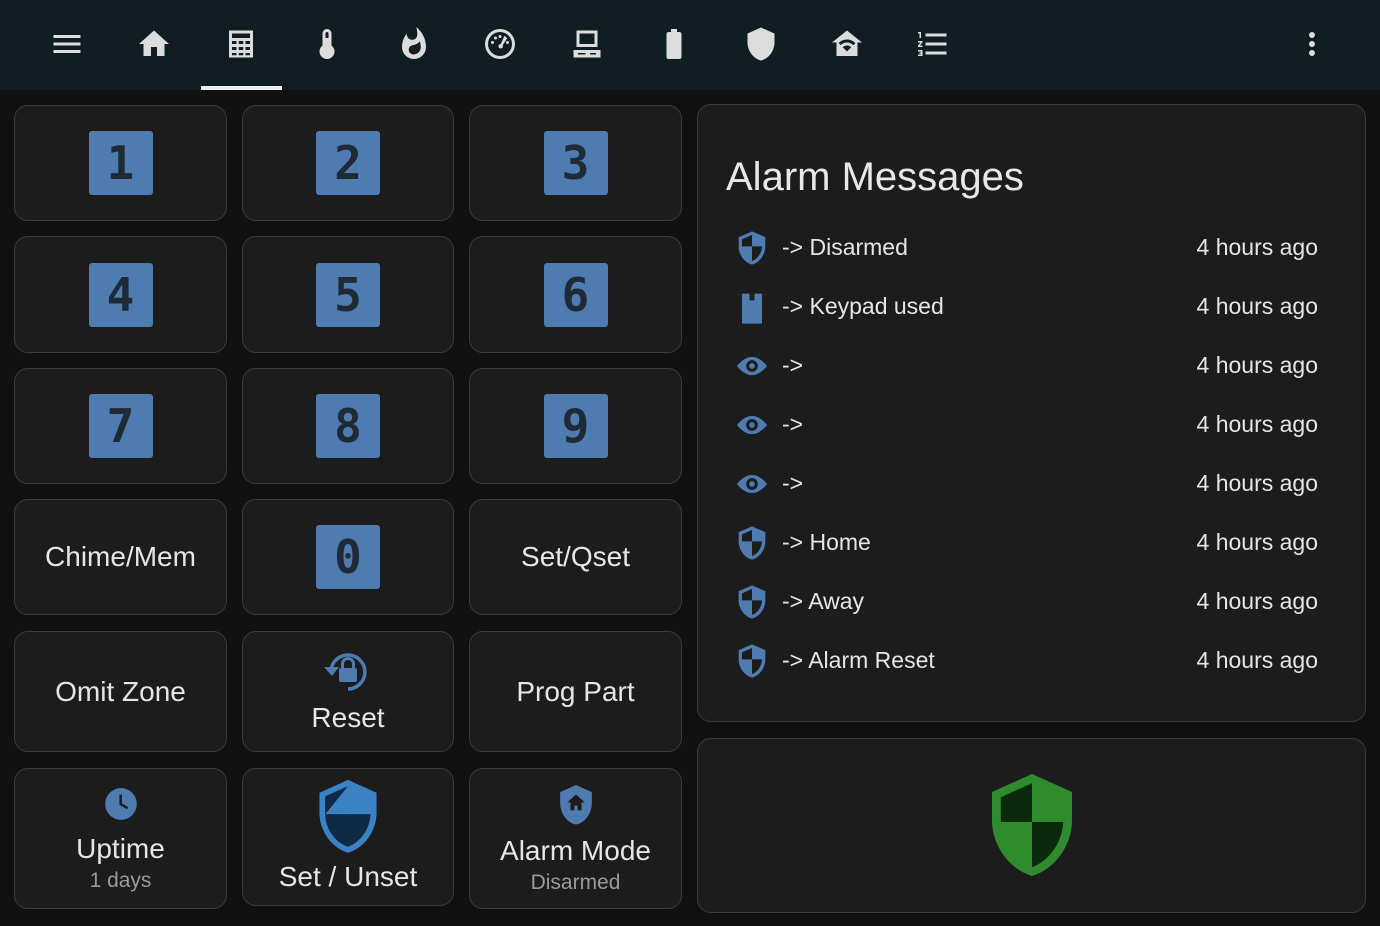  I want to click on calculator-icon, so click(241, 44).